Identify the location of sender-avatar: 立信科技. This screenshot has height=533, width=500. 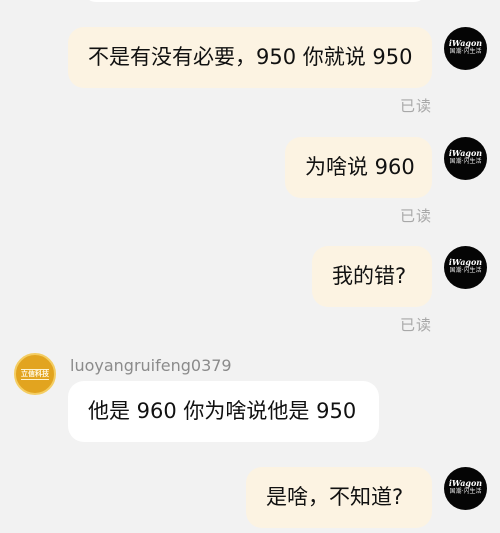
(35, 374).